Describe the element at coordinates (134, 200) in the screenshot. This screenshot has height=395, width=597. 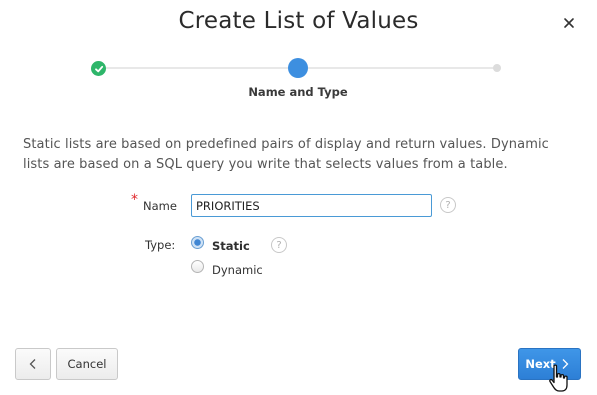
I see `required-indicator: *` at that location.